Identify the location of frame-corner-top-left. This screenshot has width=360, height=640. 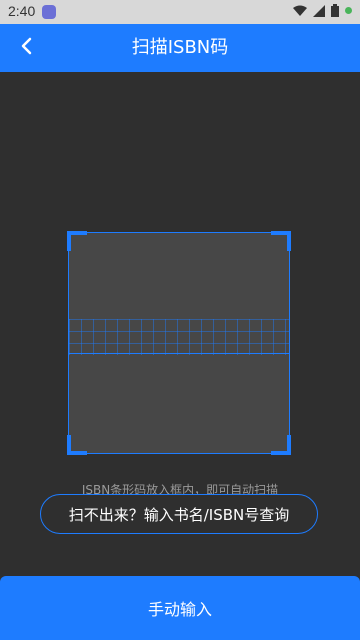
(77, 241).